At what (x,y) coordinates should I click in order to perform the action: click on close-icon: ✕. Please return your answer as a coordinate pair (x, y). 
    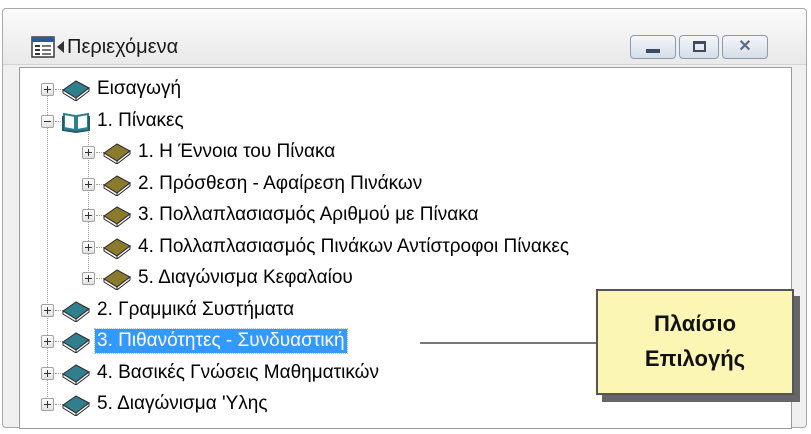
    Looking at the image, I should click on (745, 46).